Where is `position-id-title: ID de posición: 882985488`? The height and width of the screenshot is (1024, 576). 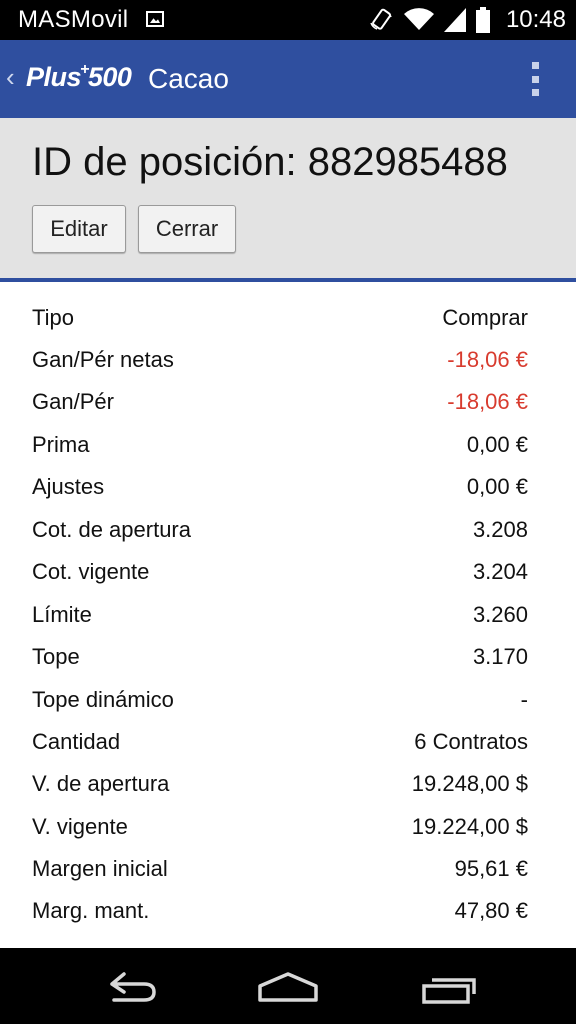
position-id-title: ID de posición: 882985488 is located at coordinates (270, 162).